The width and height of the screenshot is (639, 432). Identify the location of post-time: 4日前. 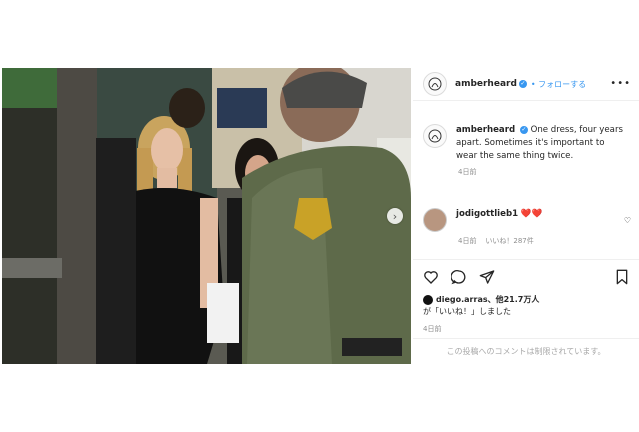
(432, 329).